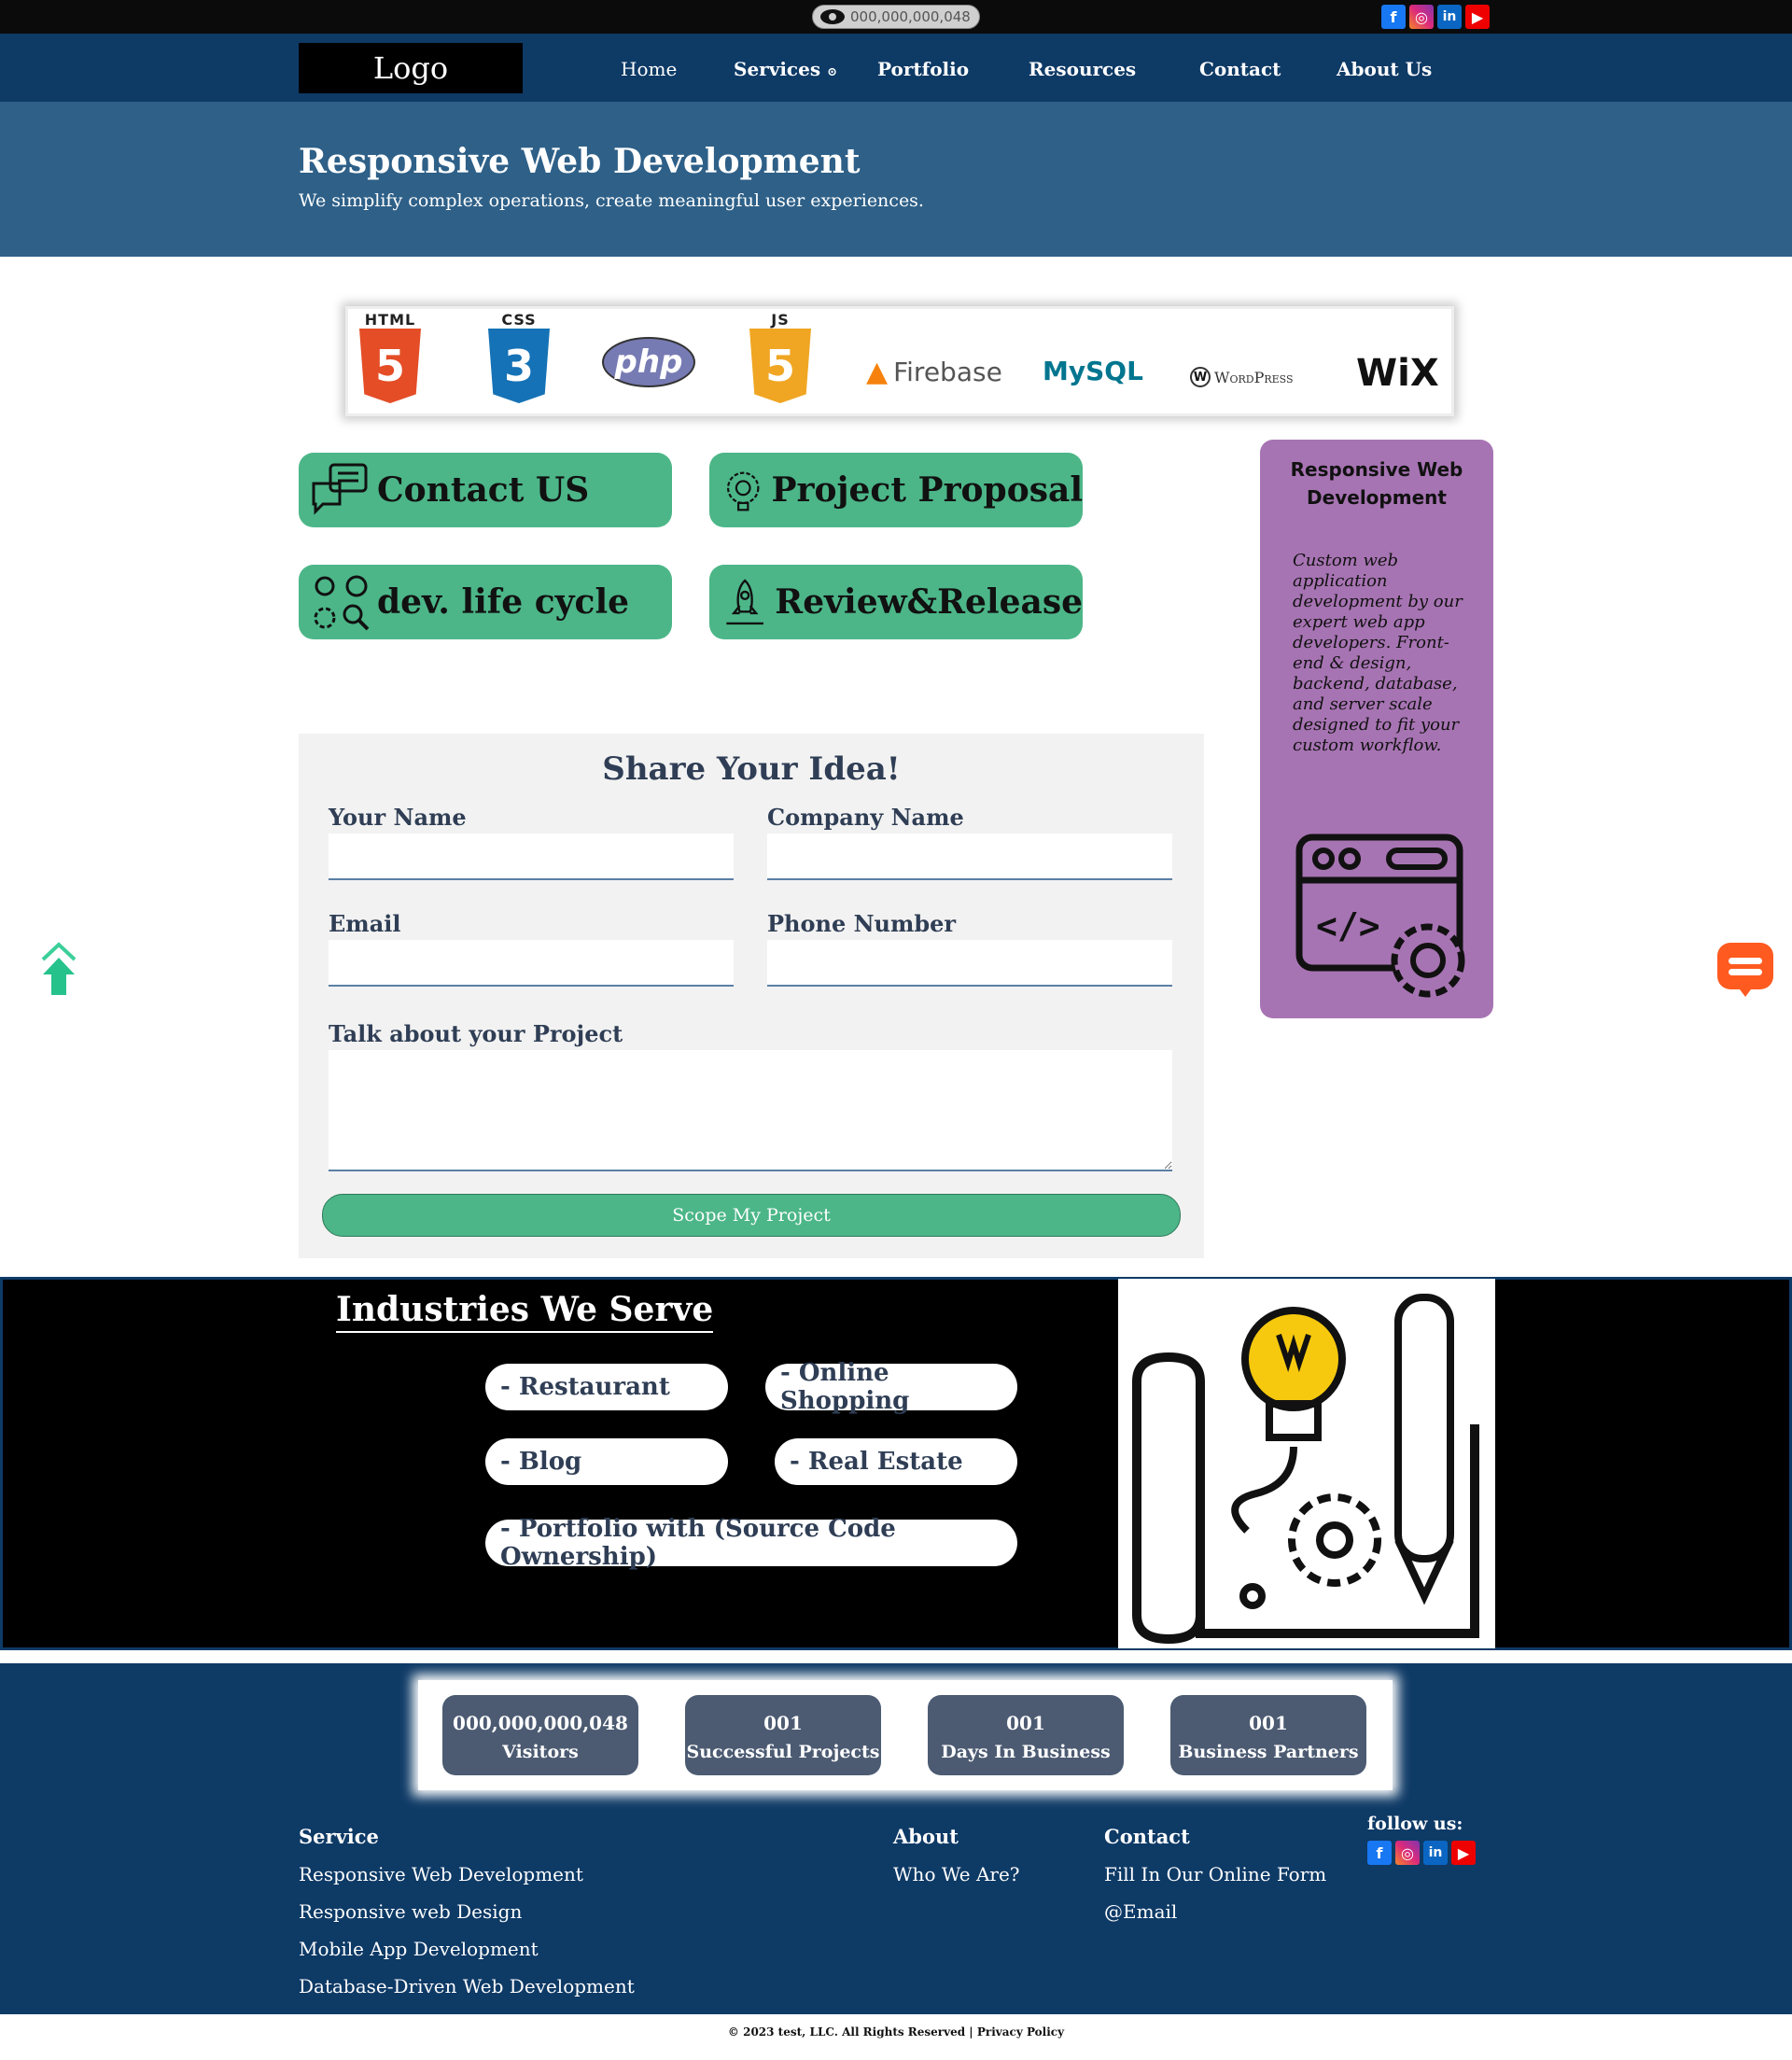  I want to click on visit-counter: 000,000,000,048, so click(896, 17).